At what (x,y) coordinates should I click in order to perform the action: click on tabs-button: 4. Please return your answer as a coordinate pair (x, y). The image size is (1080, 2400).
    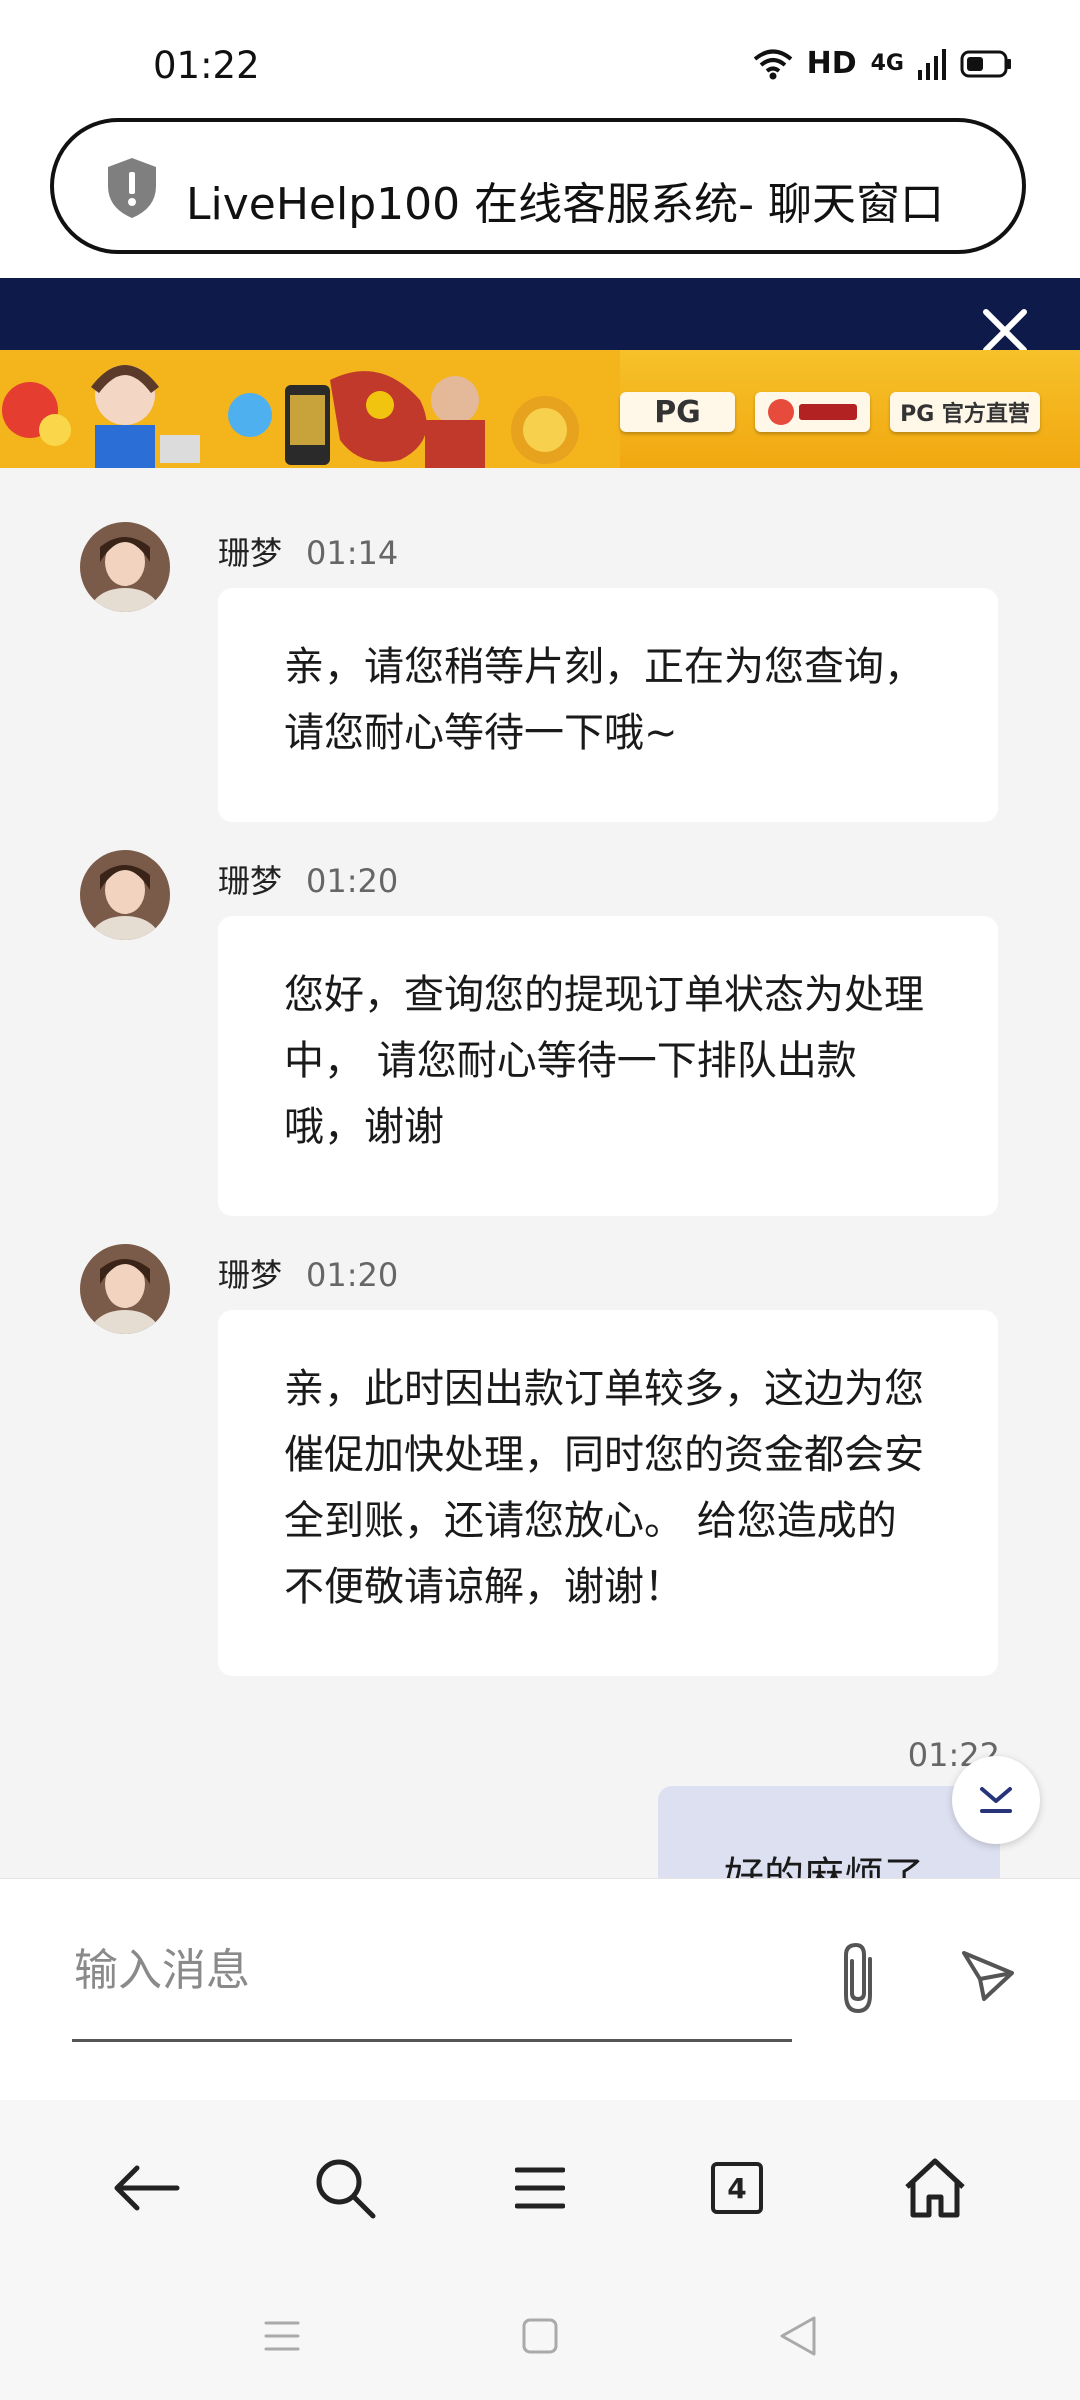
    Looking at the image, I should click on (737, 2188).